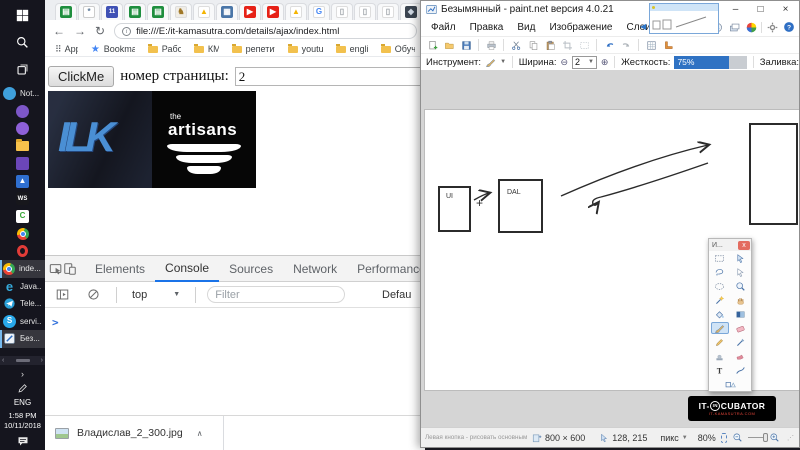 Image resolution: width=800 pixels, height=450 pixels. I want to click on crop-button, so click(567, 45).